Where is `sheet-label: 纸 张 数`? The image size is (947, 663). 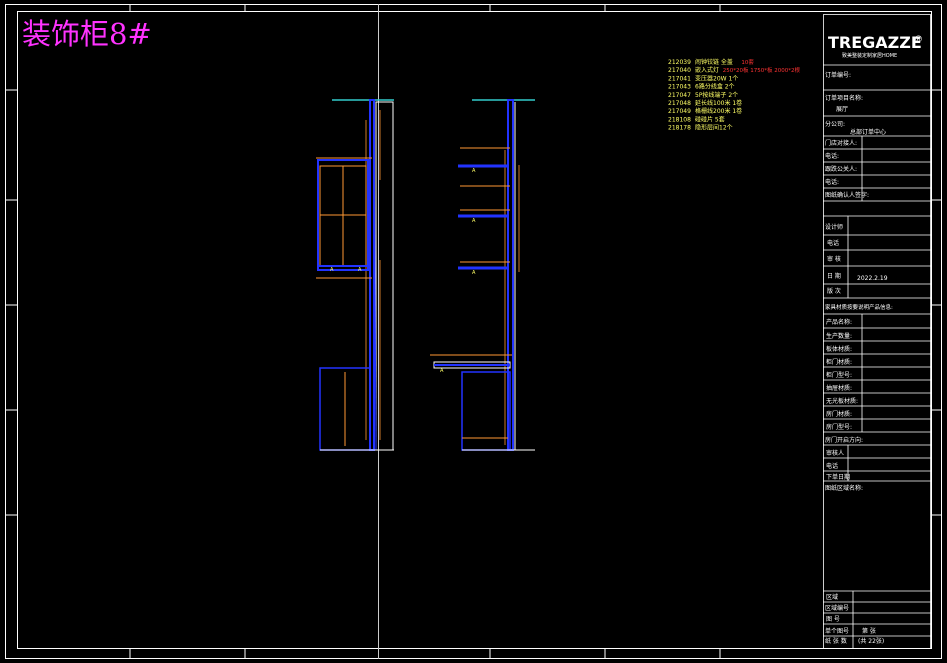
sheet-label: 纸 张 数 is located at coordinates (836, 641).